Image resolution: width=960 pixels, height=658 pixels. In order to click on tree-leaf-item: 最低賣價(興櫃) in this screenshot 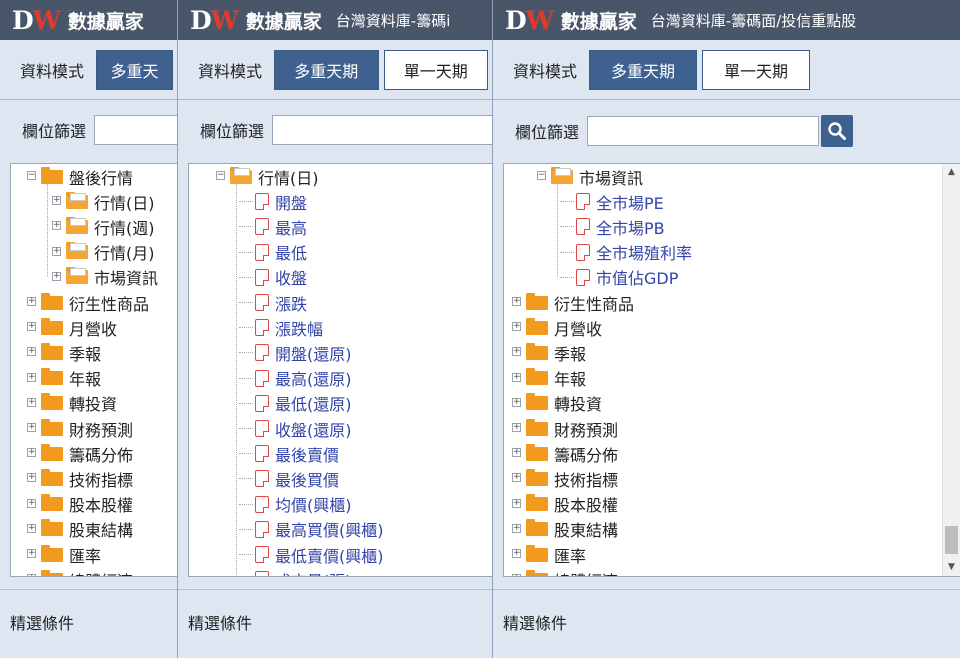, I will do `click(311, 554)`.